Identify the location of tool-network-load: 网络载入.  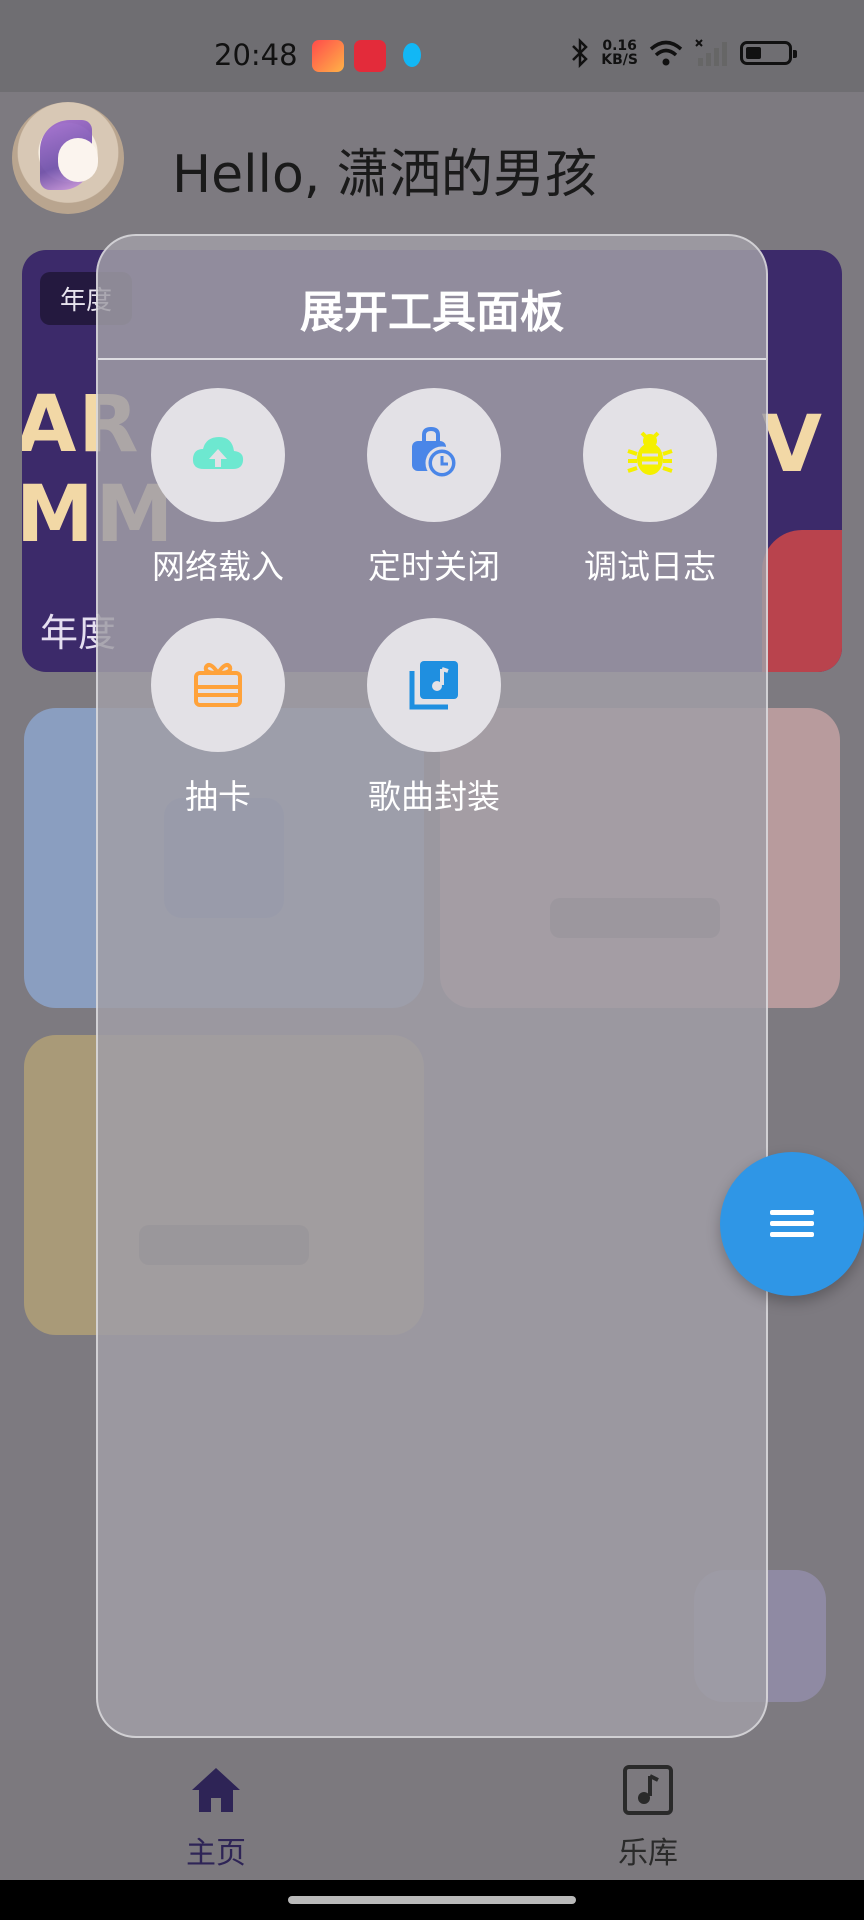
(218, 488).